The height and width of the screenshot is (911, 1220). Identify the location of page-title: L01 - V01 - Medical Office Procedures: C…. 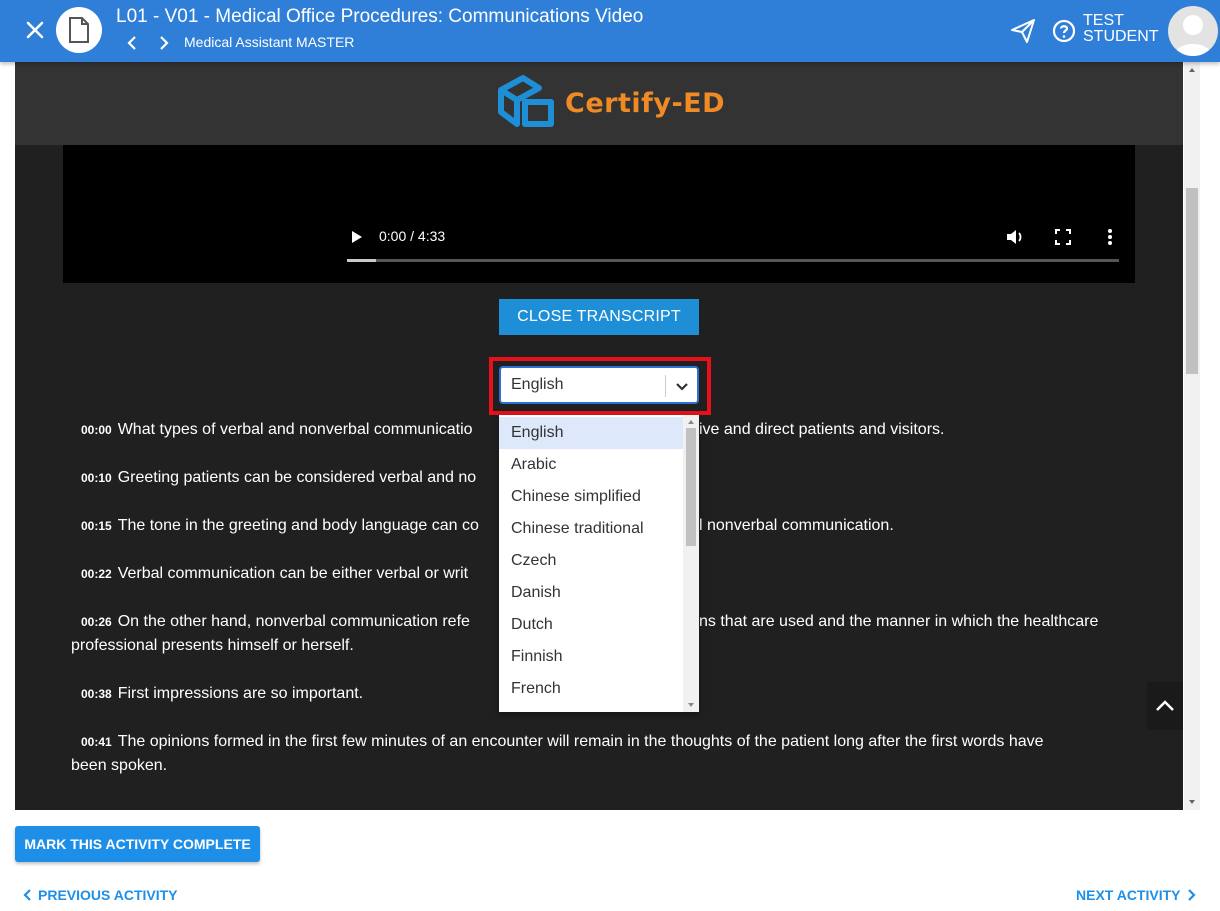
(380, 16).